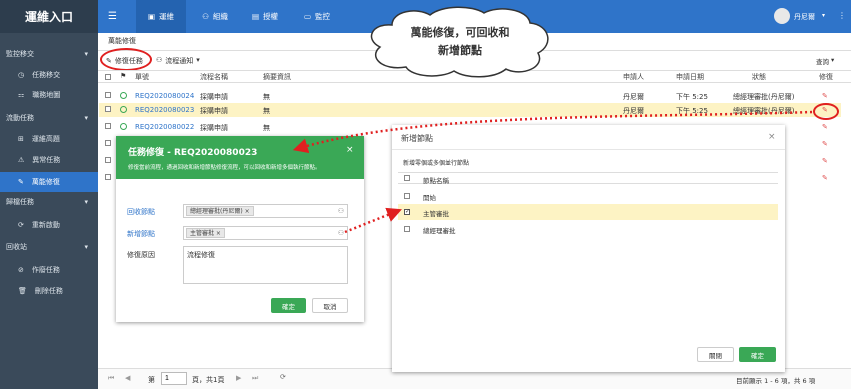 The height and width of the screenshot is (389, 851). Describe the element at coordinates (255, 16) in the screenshot. I see `lock-icon: ▤` at that location.